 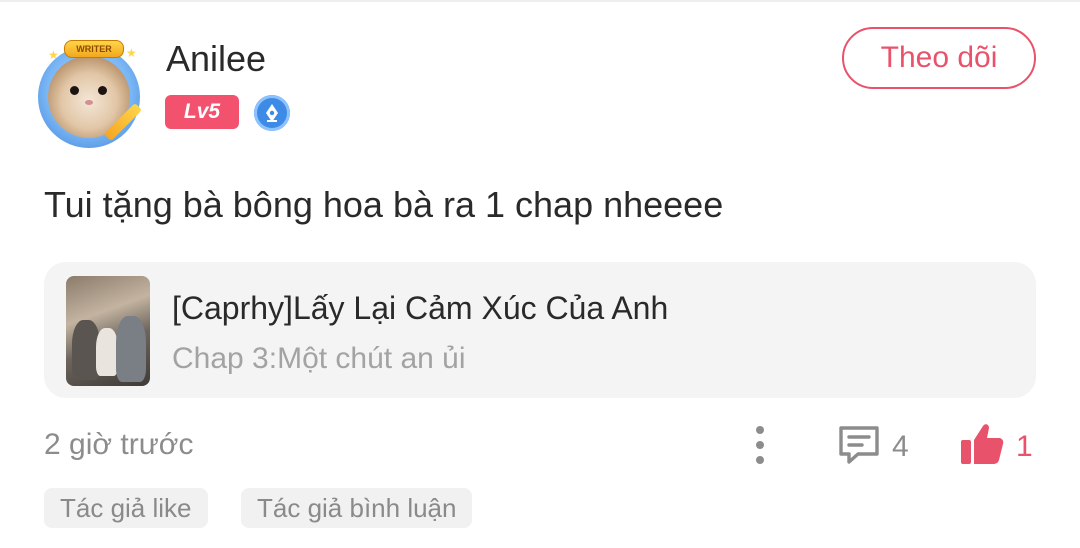 I want to click on hamster-eye-right, so click(x=102, y=90).